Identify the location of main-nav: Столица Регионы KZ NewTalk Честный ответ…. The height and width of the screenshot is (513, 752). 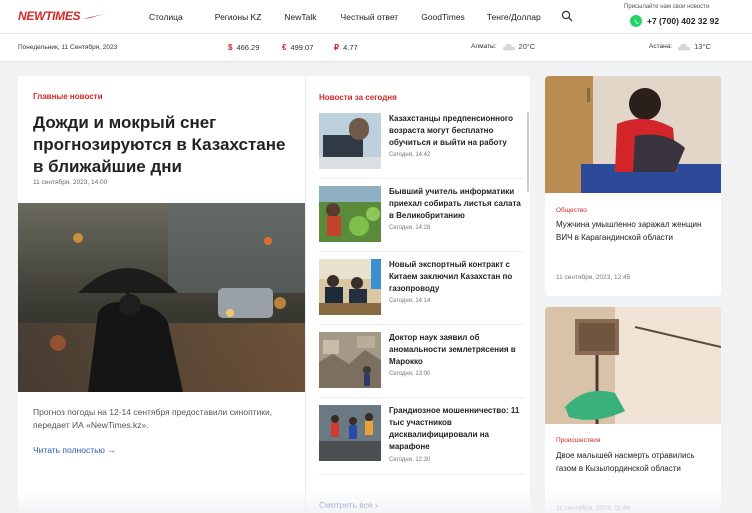
(340, 17).